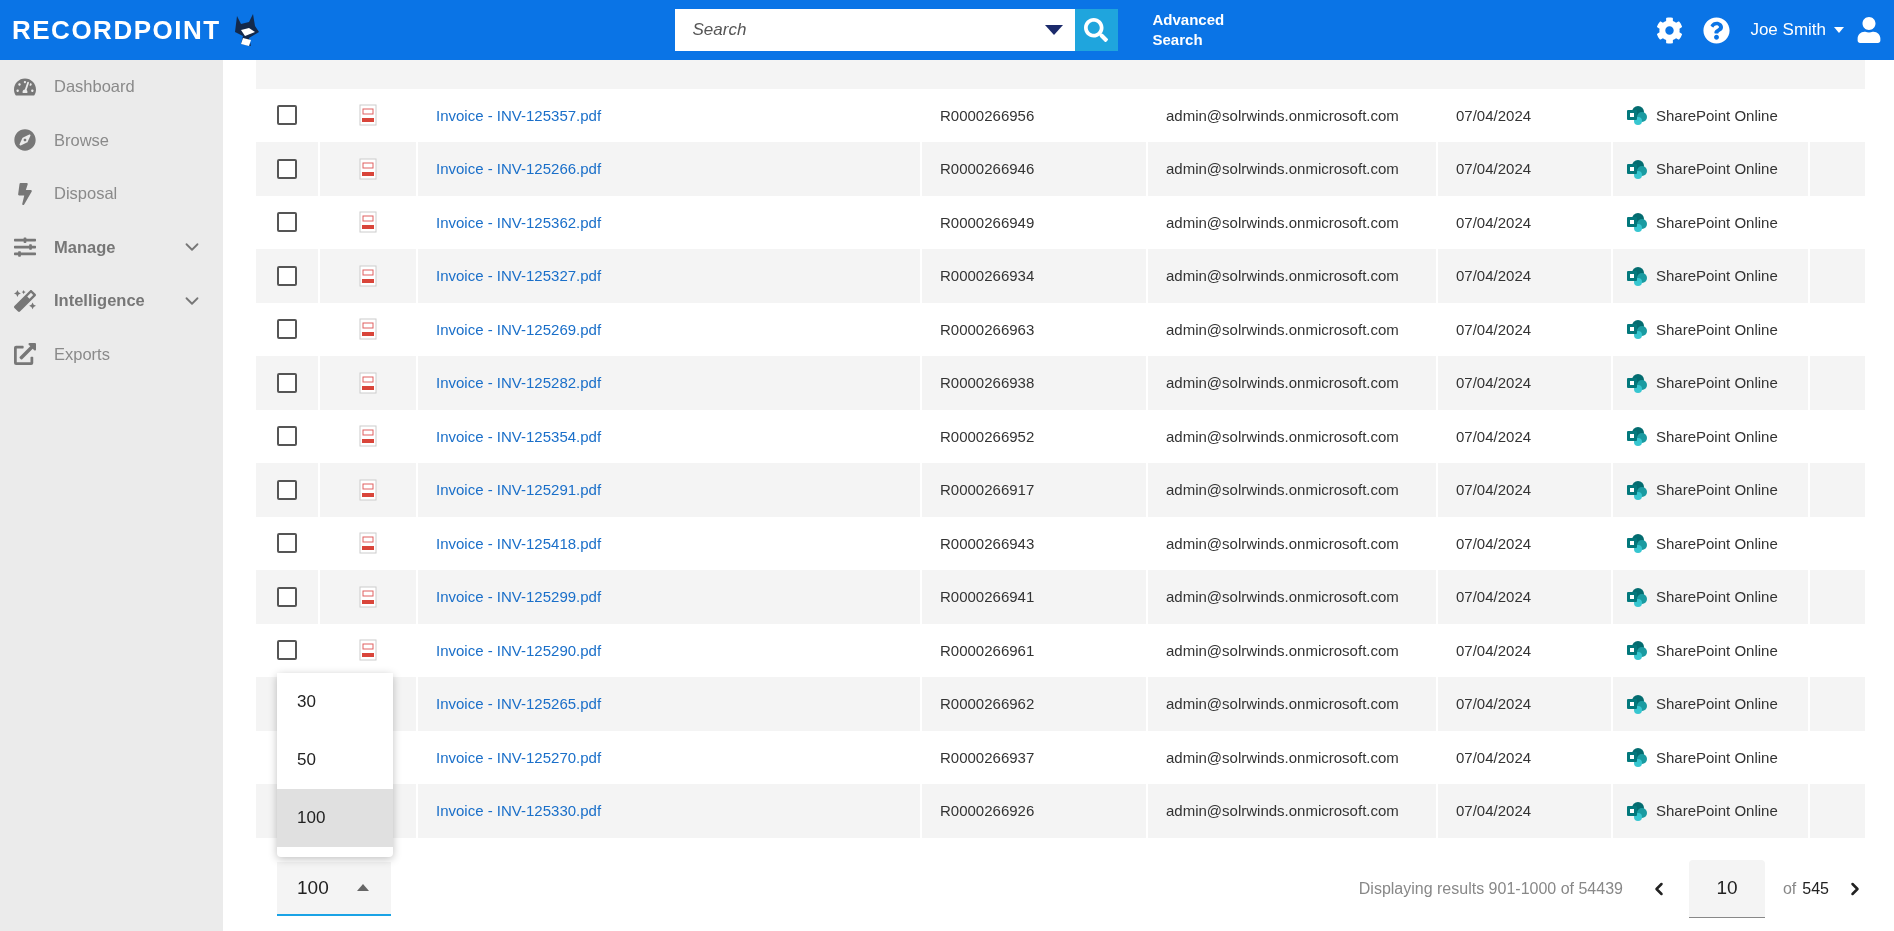 Image resolution: width=1894 pixels, height=931 pixels. Describe the element at coordinates (519, 811) in the screenshot. I see `file-name-link: Invoice - INV-125330.pdf` at that location.